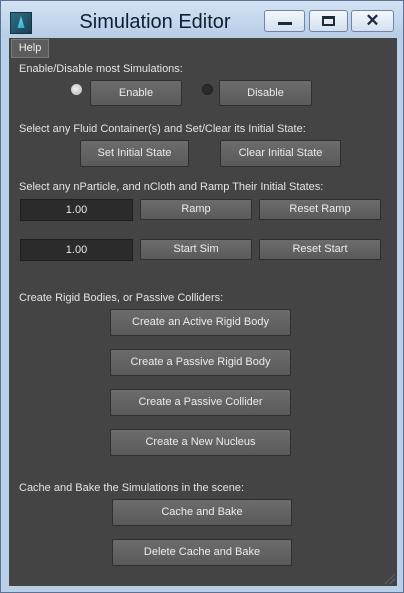  What do you see at coordinates (76, 250) in the screenshot?
I see `start-value-field: 1.00` at bounding box center [76, 250].